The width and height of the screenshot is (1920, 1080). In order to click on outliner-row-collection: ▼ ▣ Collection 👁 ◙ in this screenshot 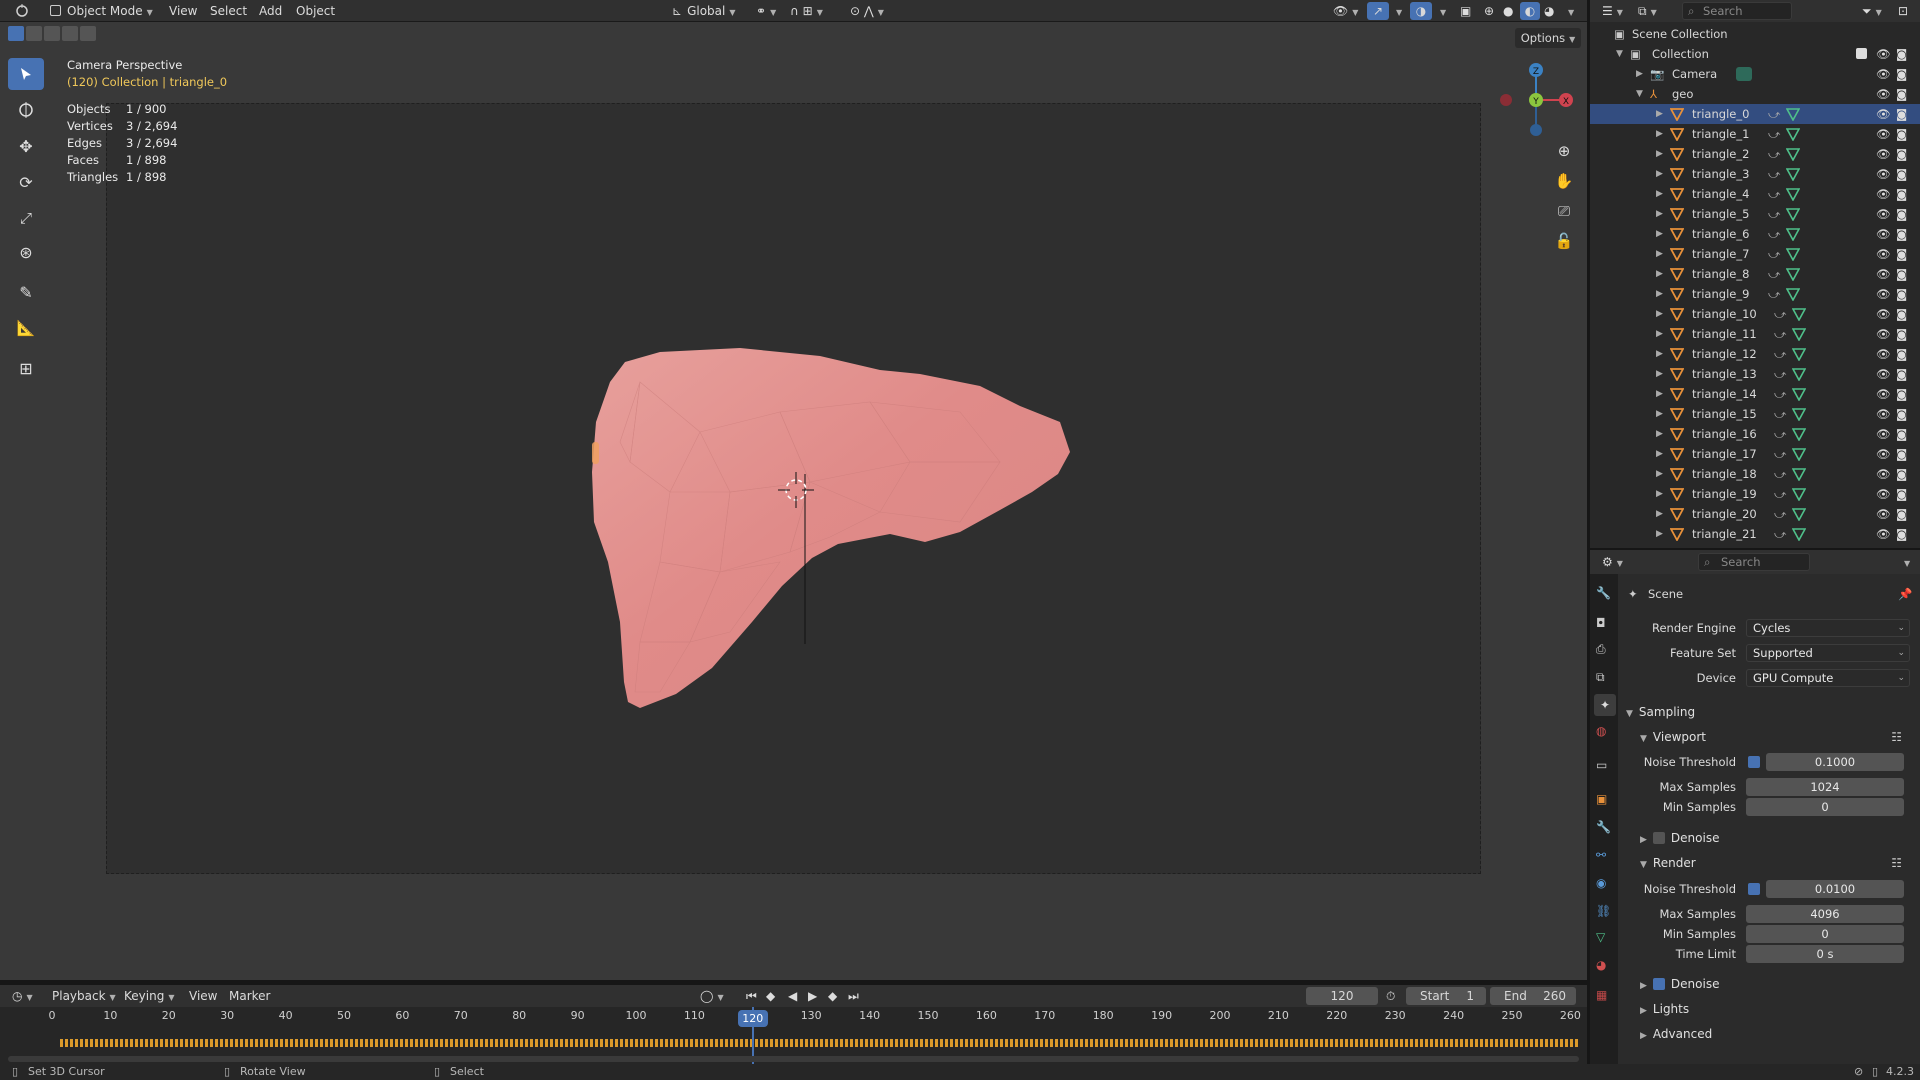, I will do `click(1755, 54)`.